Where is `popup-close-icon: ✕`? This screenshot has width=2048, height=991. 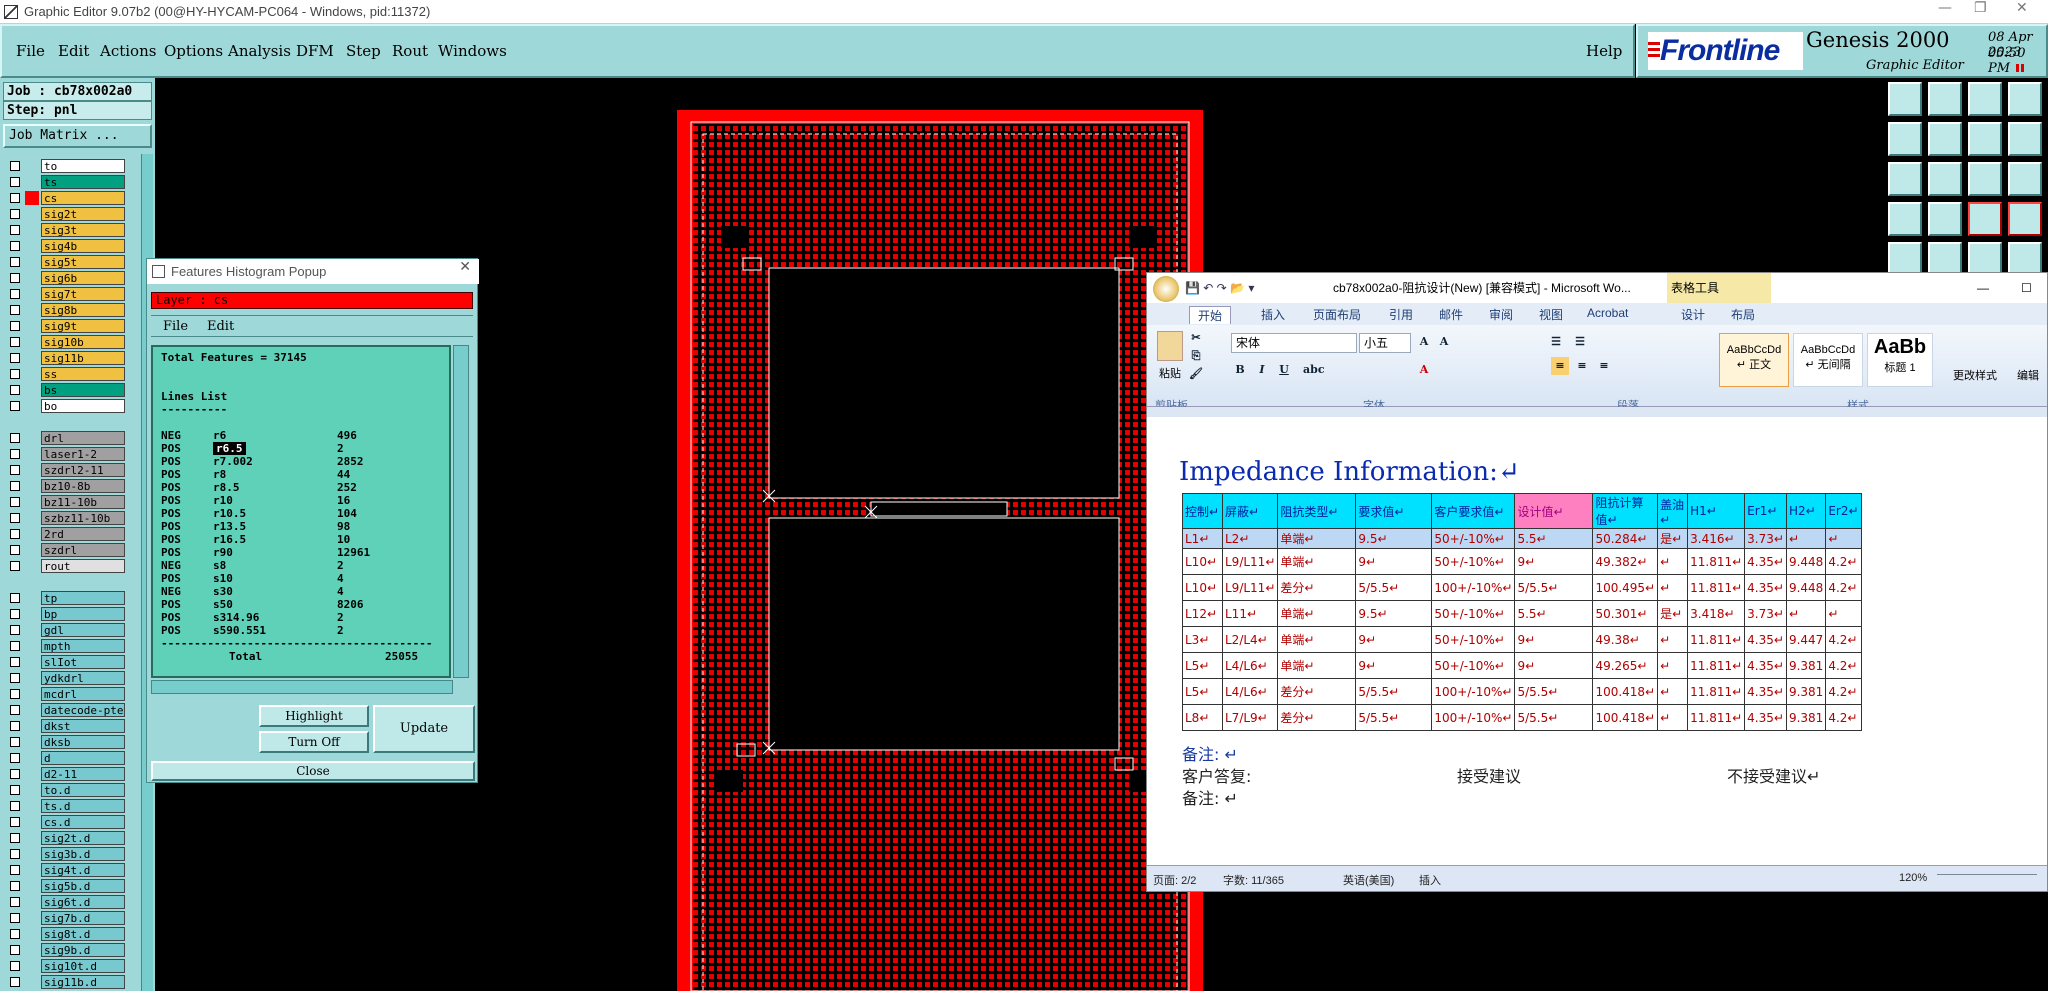 popup-close-icon: ✕ is located at coordinates (465, 267).